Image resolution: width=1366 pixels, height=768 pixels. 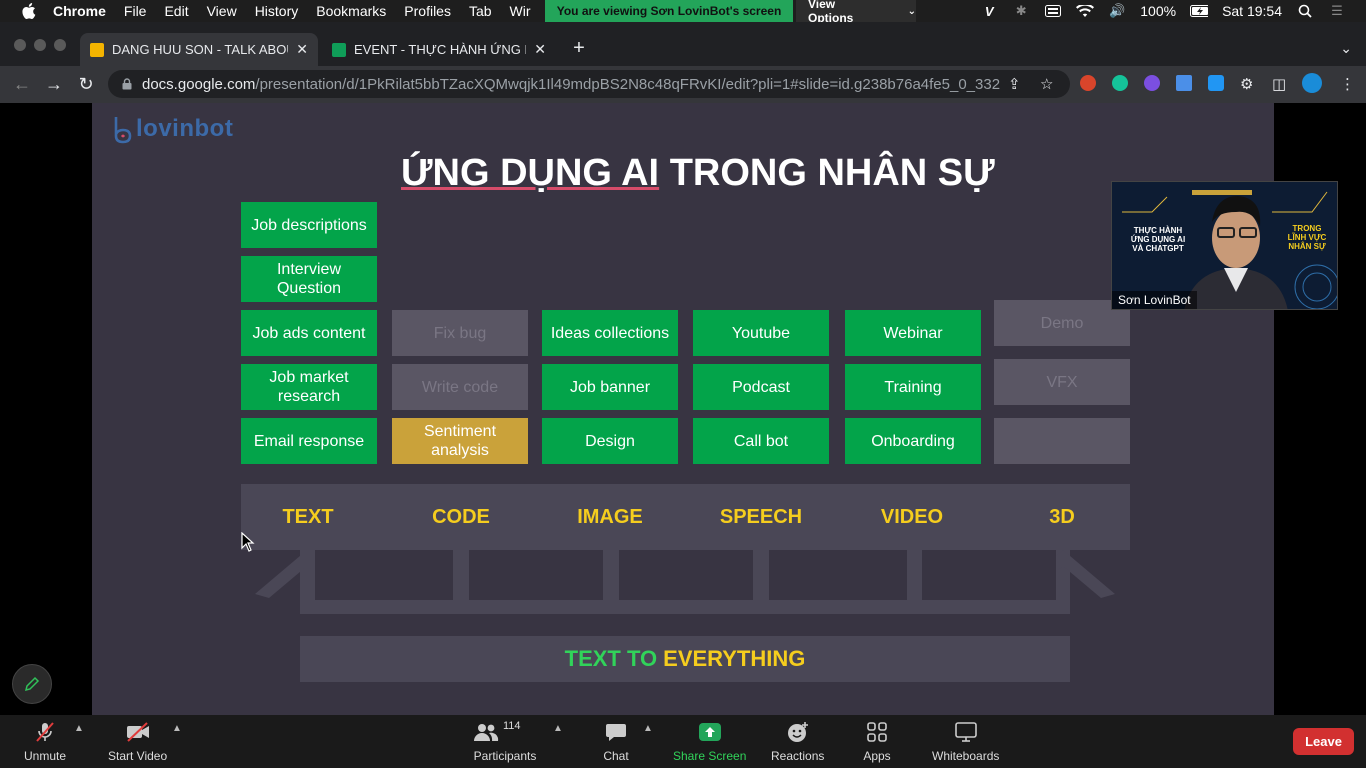 What do you see at coordinates (309, 279) in the screenshot?
I see `card-interview-question: Interview Question` at bounding box center [309, 279].